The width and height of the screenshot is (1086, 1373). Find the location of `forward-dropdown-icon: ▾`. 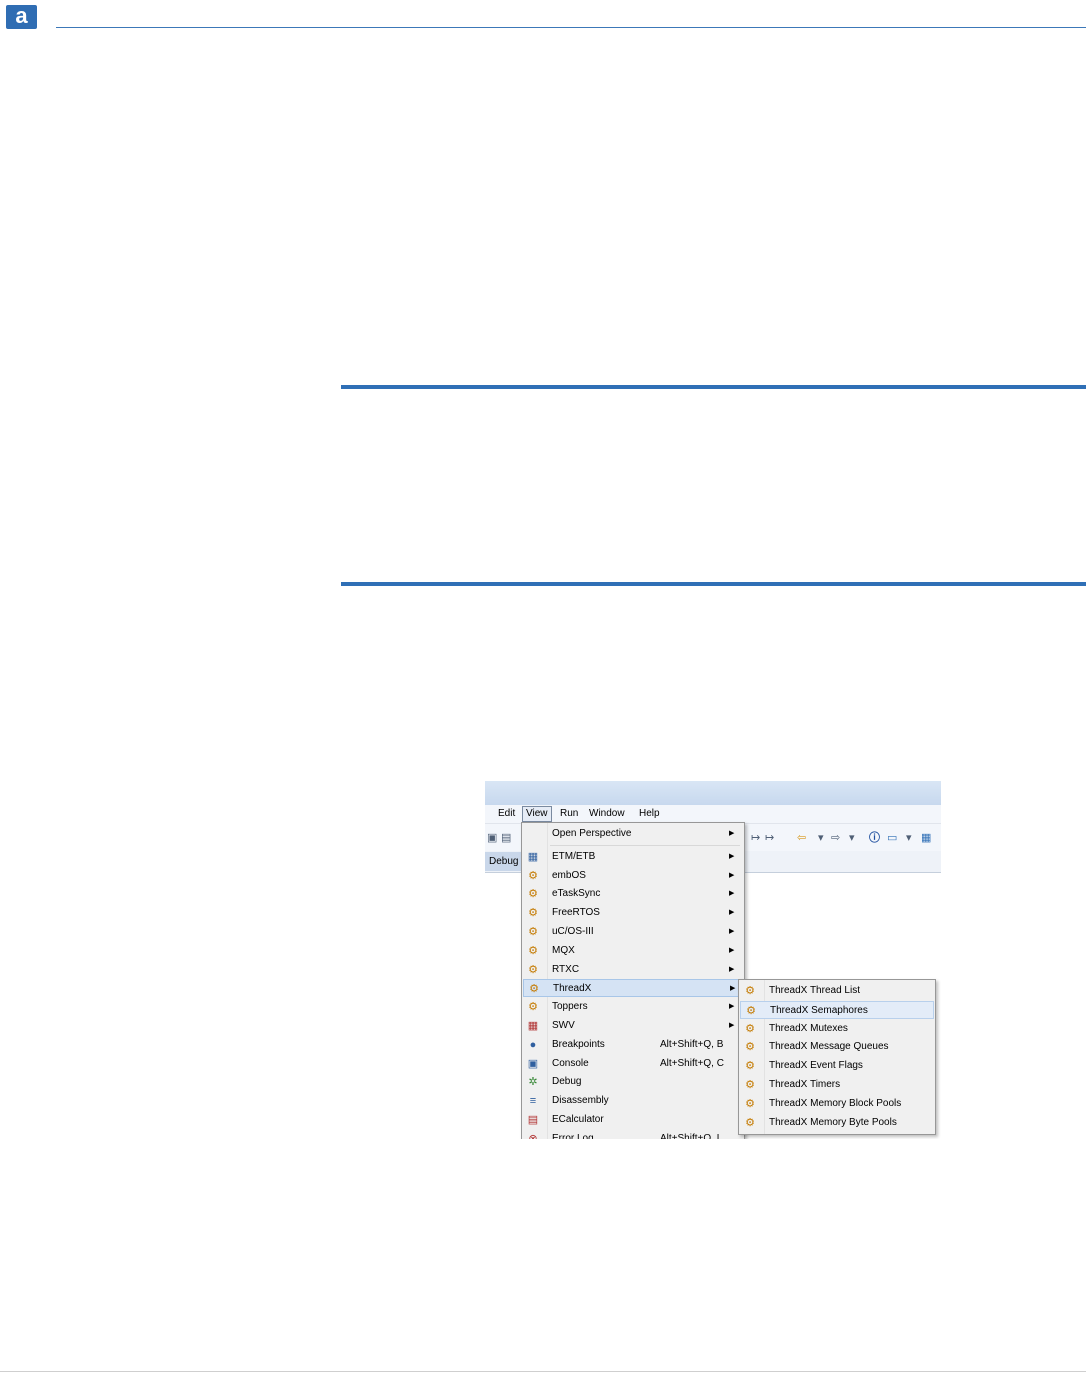

forward-dropdown-icon: ▾ is located at coordinates (852, 838).